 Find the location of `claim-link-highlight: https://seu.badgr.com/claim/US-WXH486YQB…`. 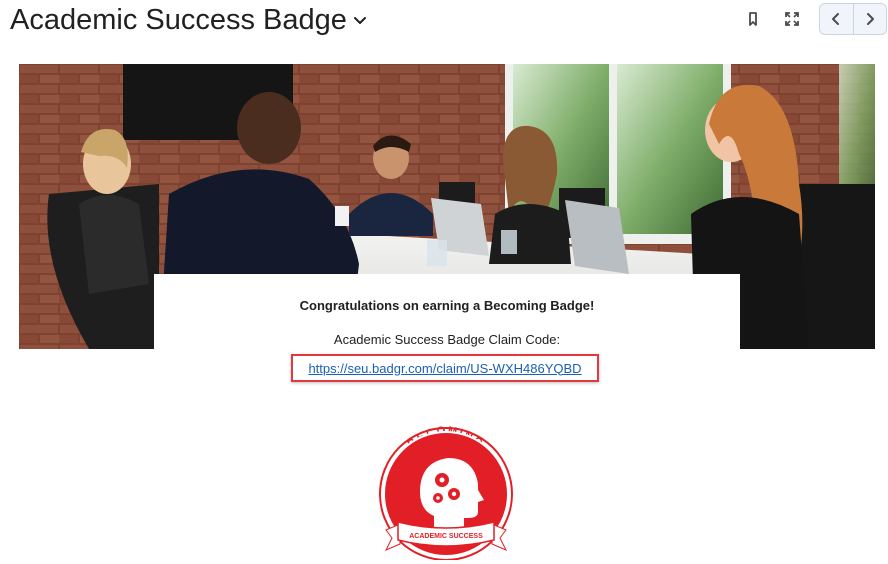

claim-link-highlight: https://seu.badgr.com/claim/US-WXH486YQB… is located at coordinates (445, 368).